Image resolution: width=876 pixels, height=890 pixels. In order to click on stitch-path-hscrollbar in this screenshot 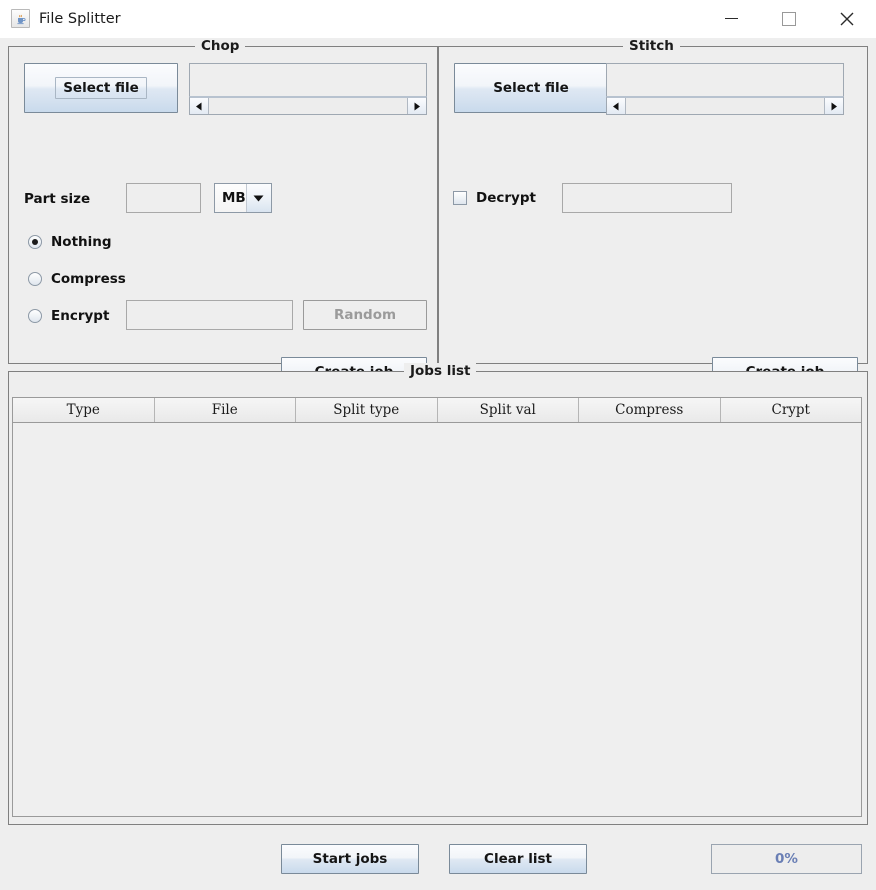, I will do `click(725, 105)`.